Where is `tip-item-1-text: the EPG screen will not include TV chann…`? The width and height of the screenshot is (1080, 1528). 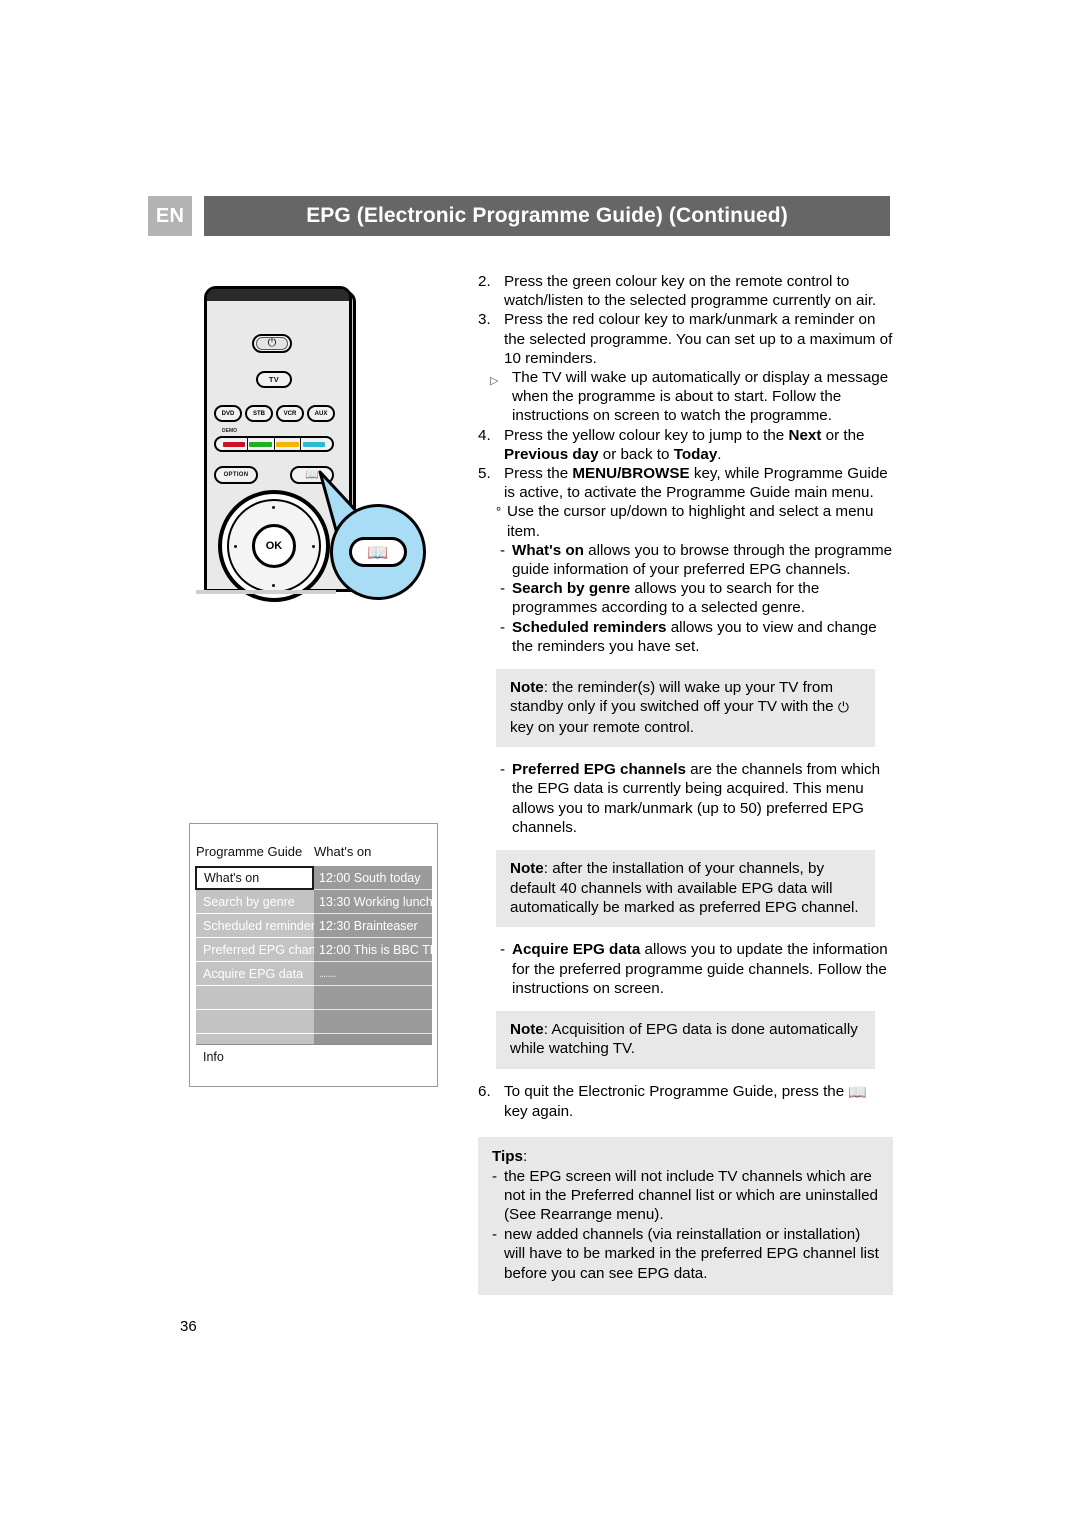 tip-item-1-text: the EPG screen will not include TV chann… is located at coordinates (691, 1195).